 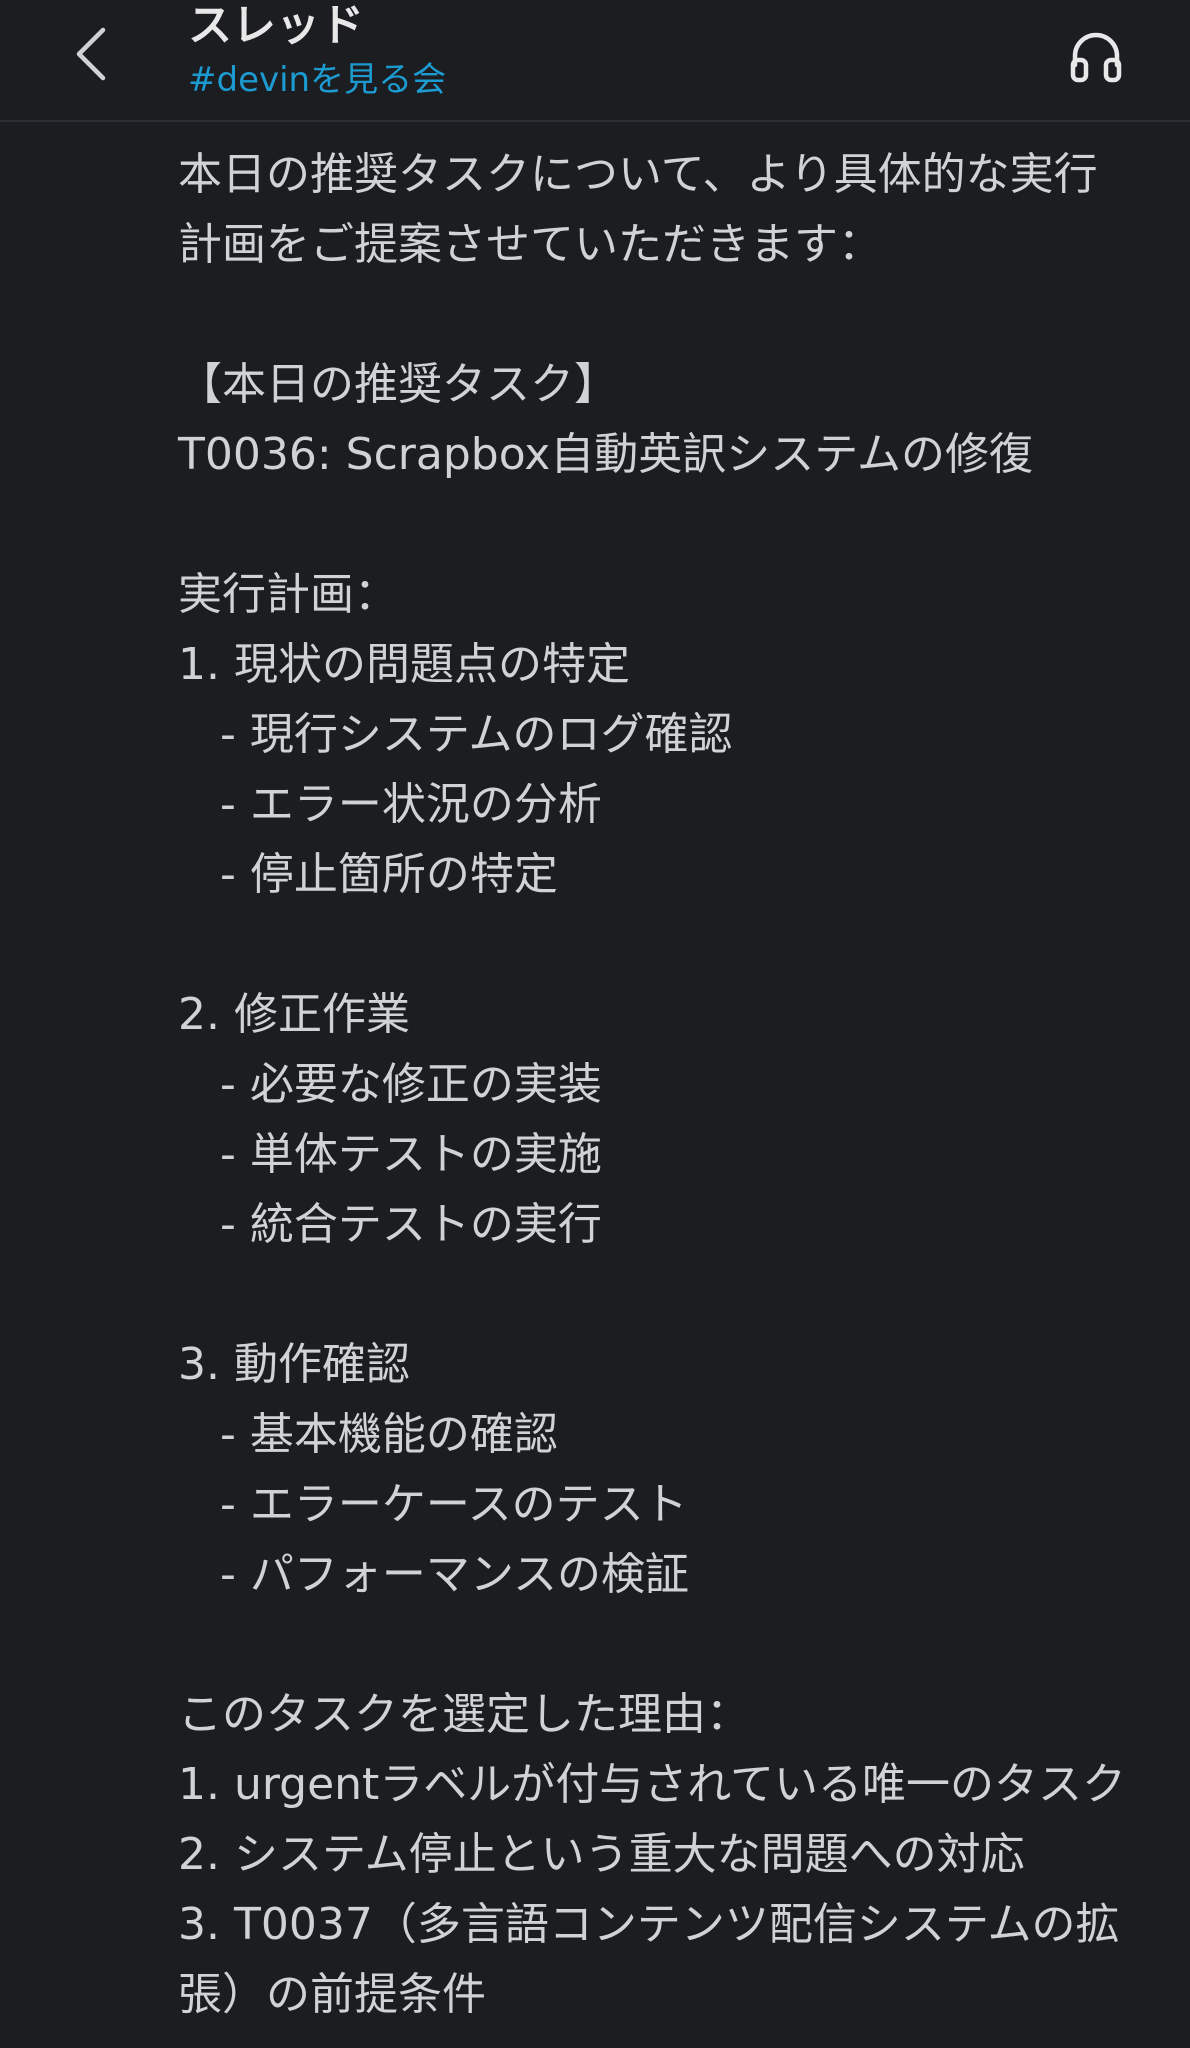 I want to click on page-title: スレッド, so click(x=276, y=25).